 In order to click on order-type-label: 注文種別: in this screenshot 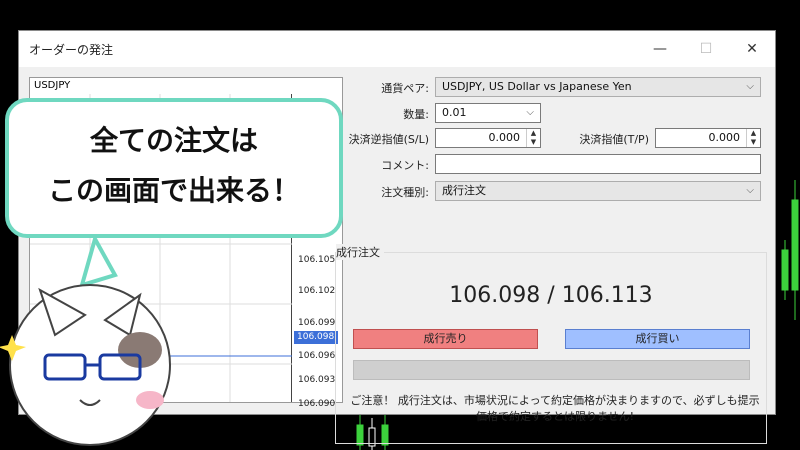, I will do `click(405, 192)`.